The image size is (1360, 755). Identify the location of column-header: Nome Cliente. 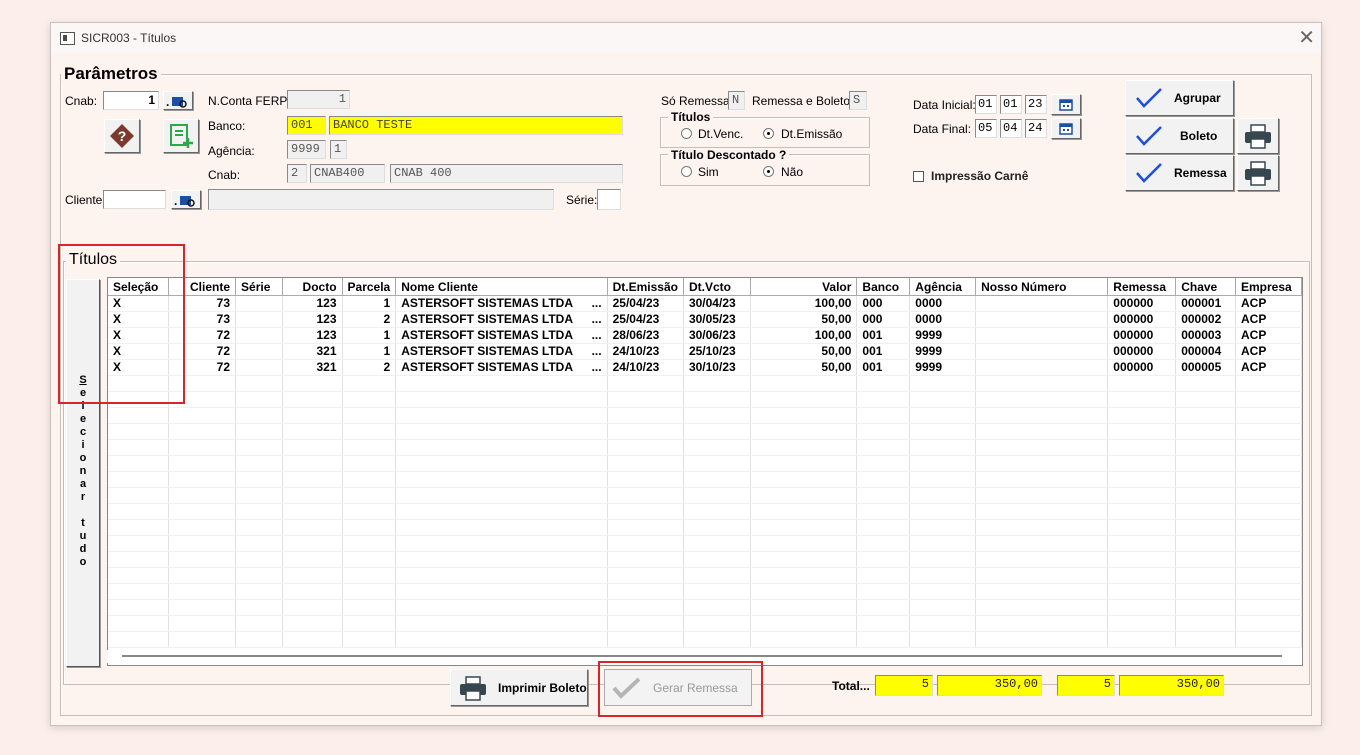
(501, 287).